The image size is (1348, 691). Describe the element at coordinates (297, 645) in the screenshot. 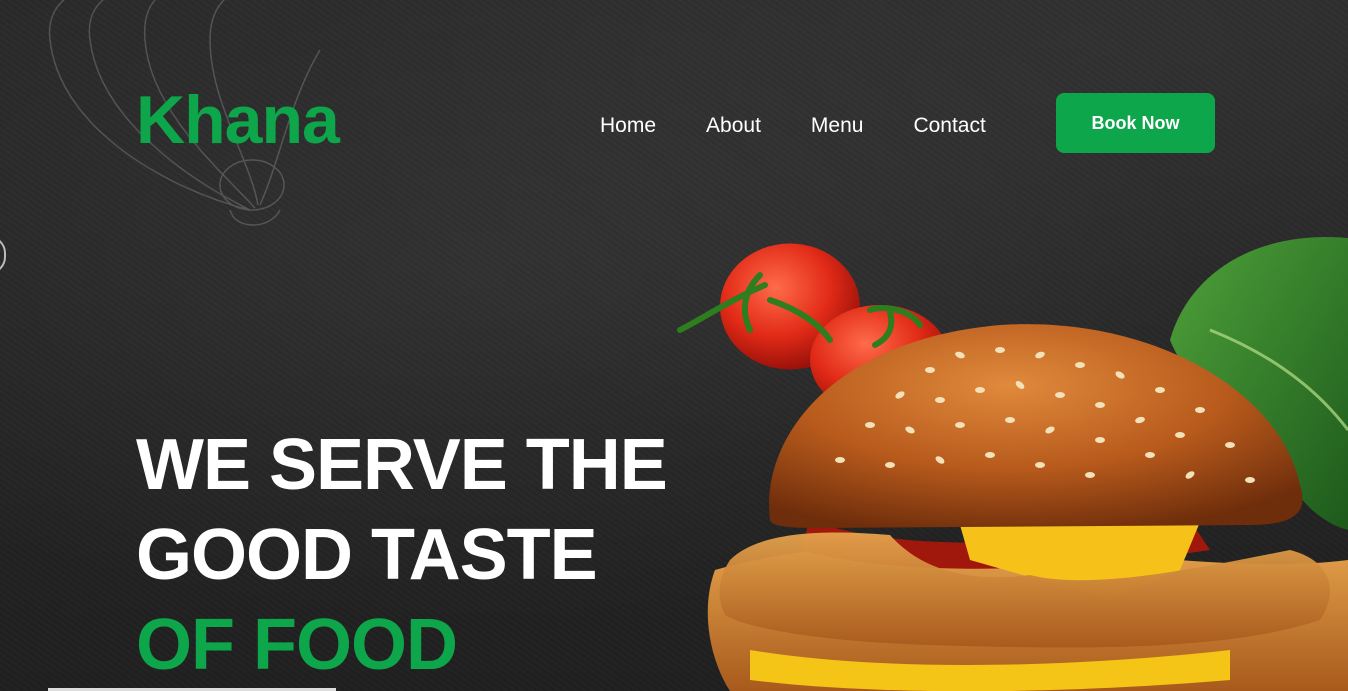

I see `hero-line-3: OF FOOD` at that location.